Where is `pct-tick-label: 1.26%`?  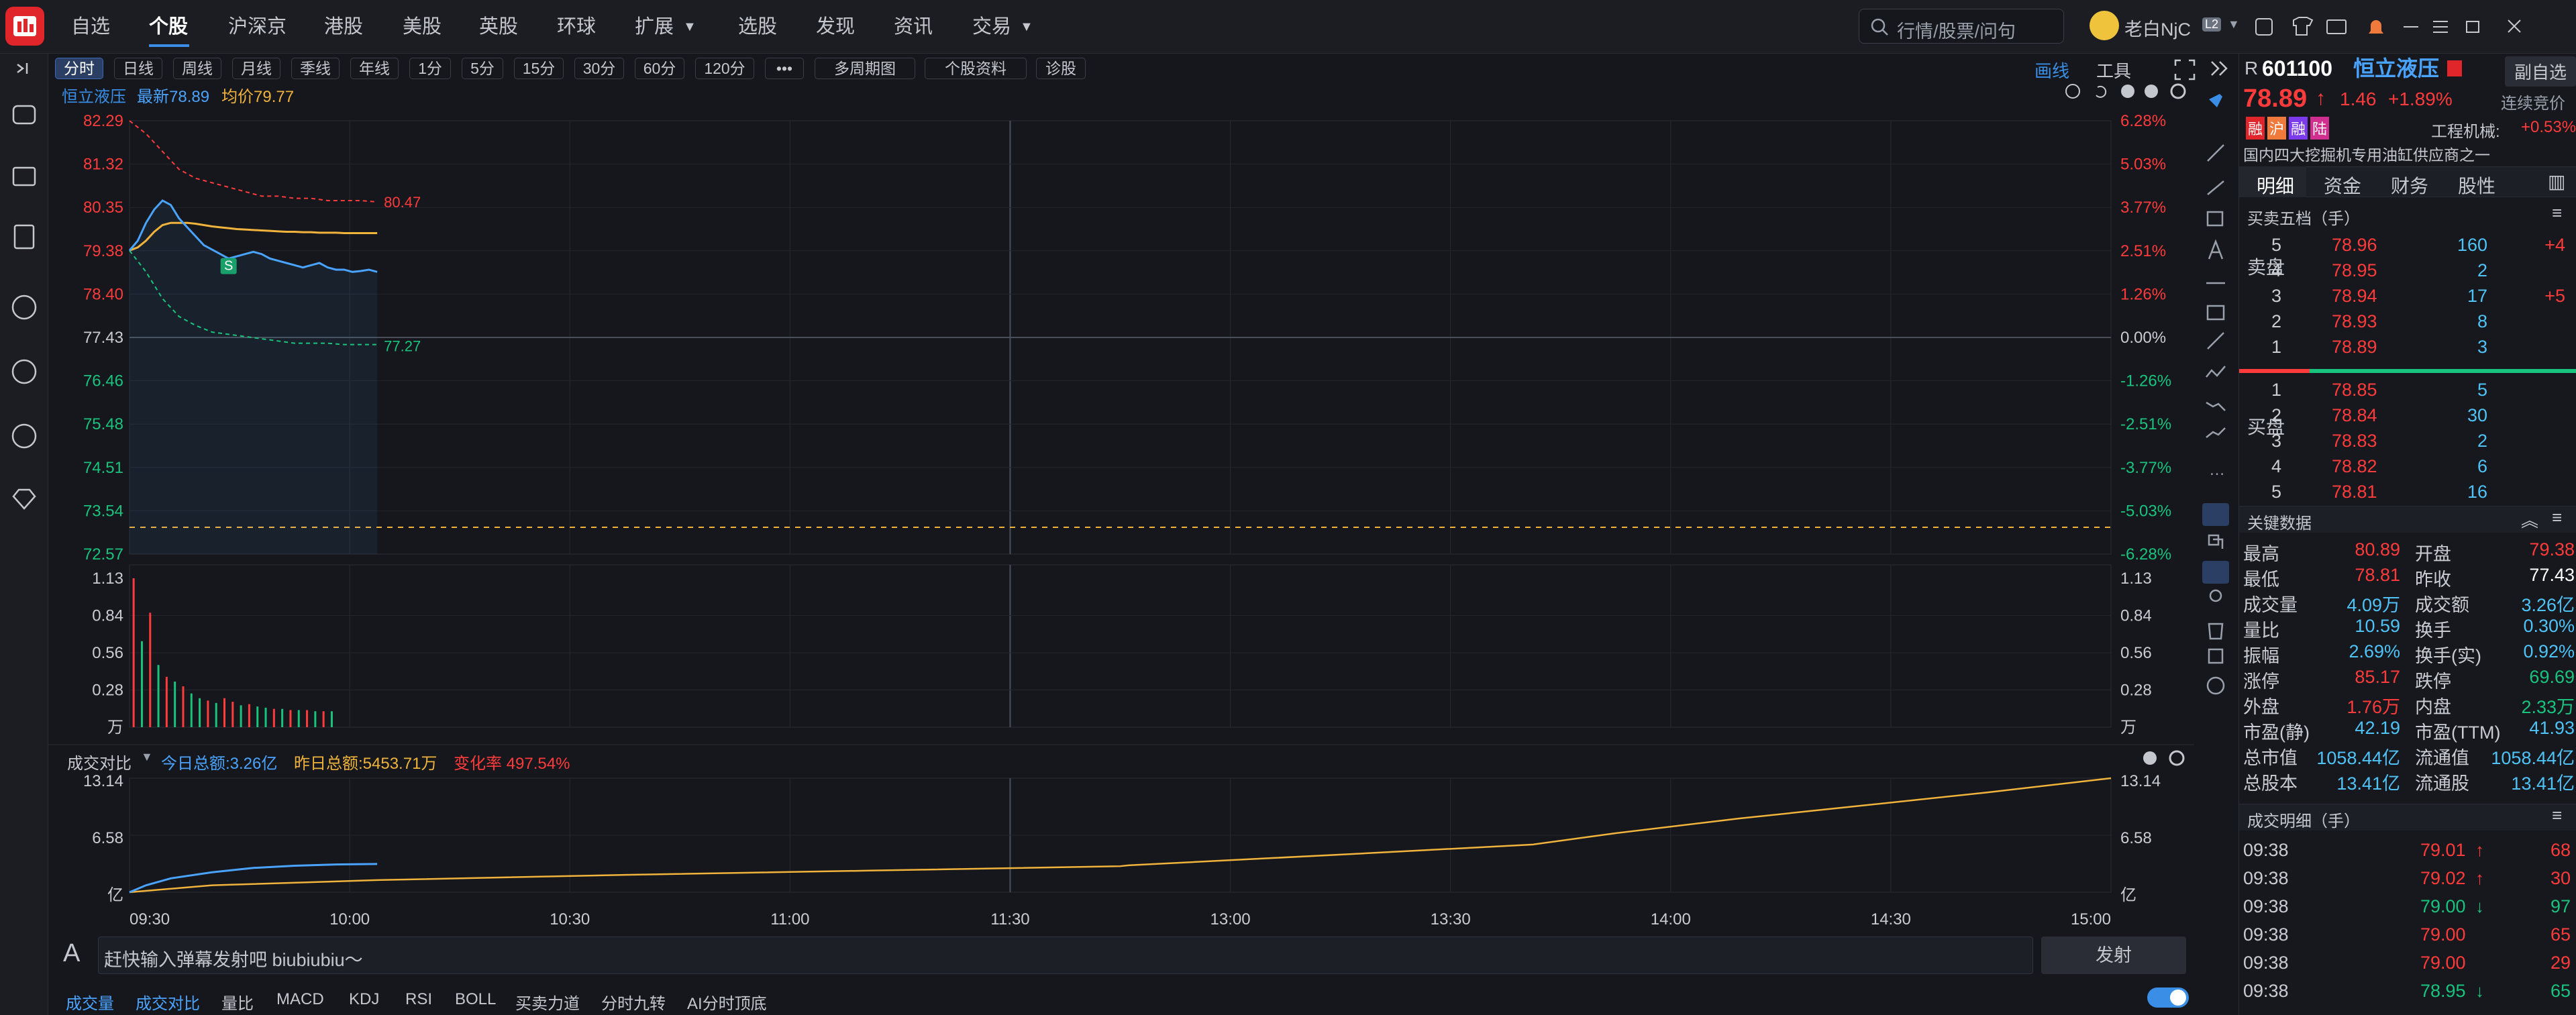 pct-tick-label: 1.26% is located at coordinates (2143, 294).